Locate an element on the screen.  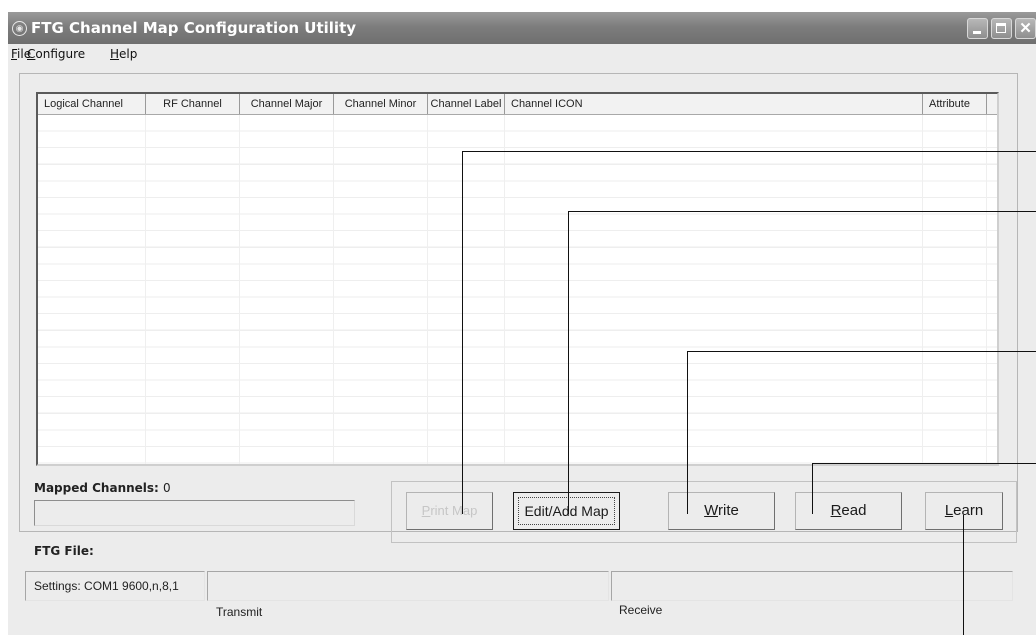
mapped-channels-field is located at coordinates (194, 513).